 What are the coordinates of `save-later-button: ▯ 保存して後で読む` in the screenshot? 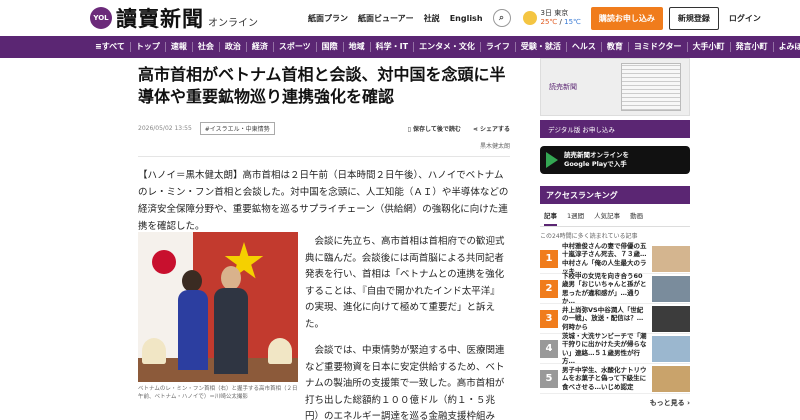 It's located at (434, 128).